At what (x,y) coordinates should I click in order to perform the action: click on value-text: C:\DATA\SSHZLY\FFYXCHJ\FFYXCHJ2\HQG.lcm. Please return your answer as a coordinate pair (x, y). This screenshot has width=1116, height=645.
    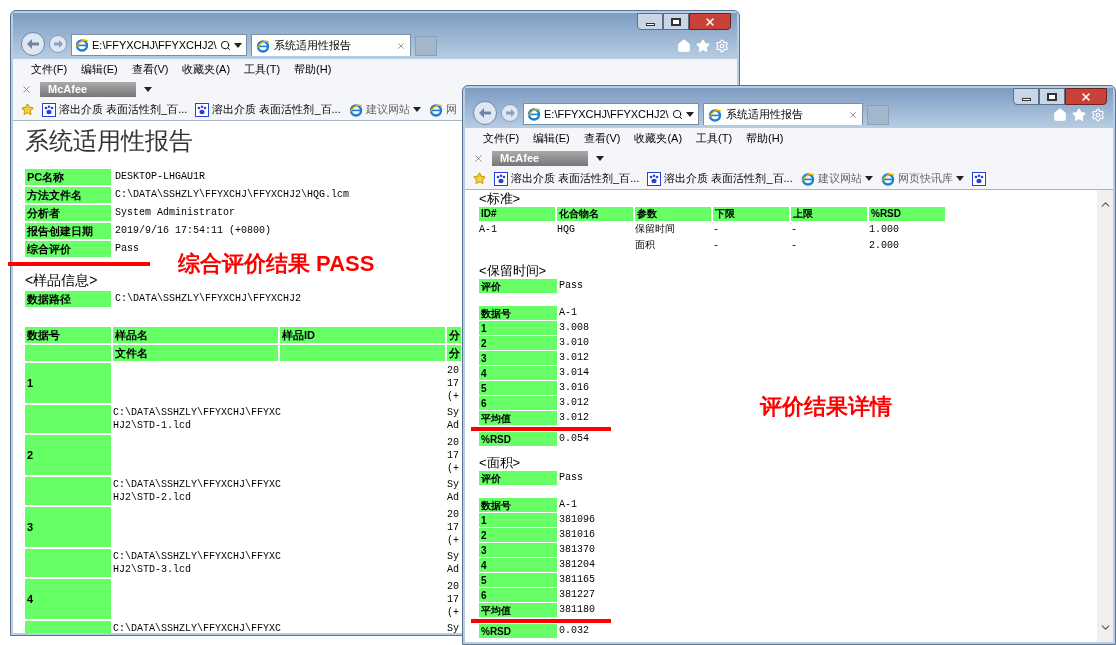
    Looking at the image, I should click on (232, 195).